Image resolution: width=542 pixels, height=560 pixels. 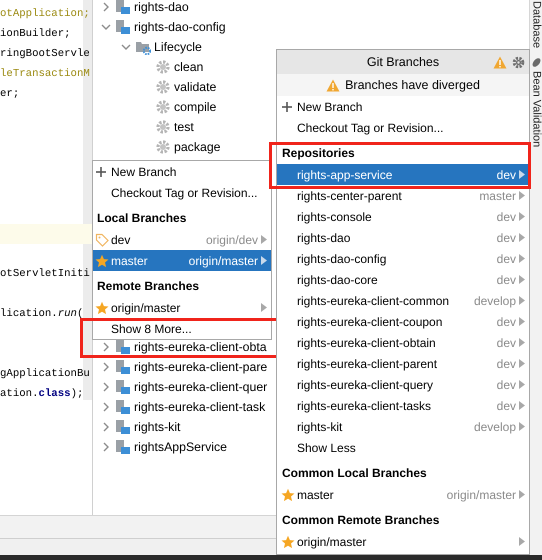 What do you see at coordinates (360, 520) in the screenshot?
I see `section-header: Common Remote Branches` at bounding box center [360, 520].